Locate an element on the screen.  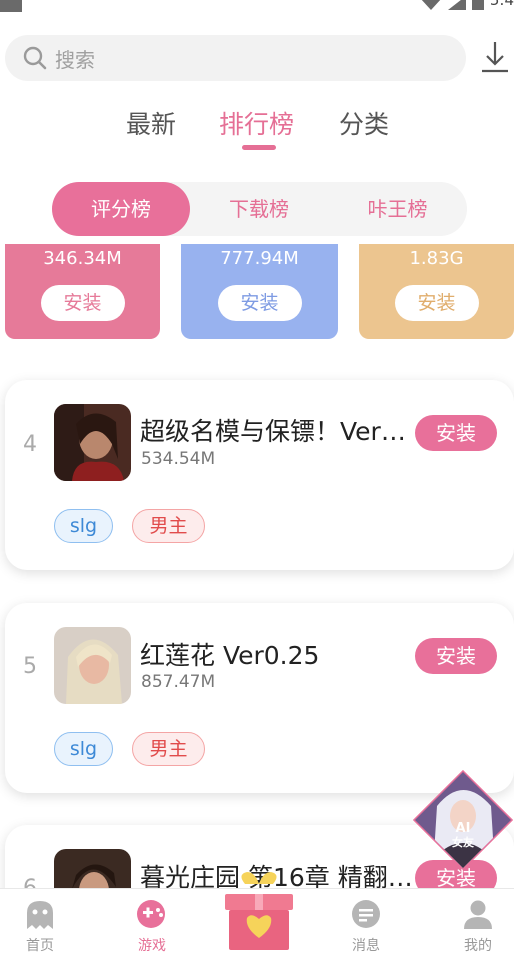
ai-girlfriend-badge: AI 女友 is located at coordinates (463, 820).